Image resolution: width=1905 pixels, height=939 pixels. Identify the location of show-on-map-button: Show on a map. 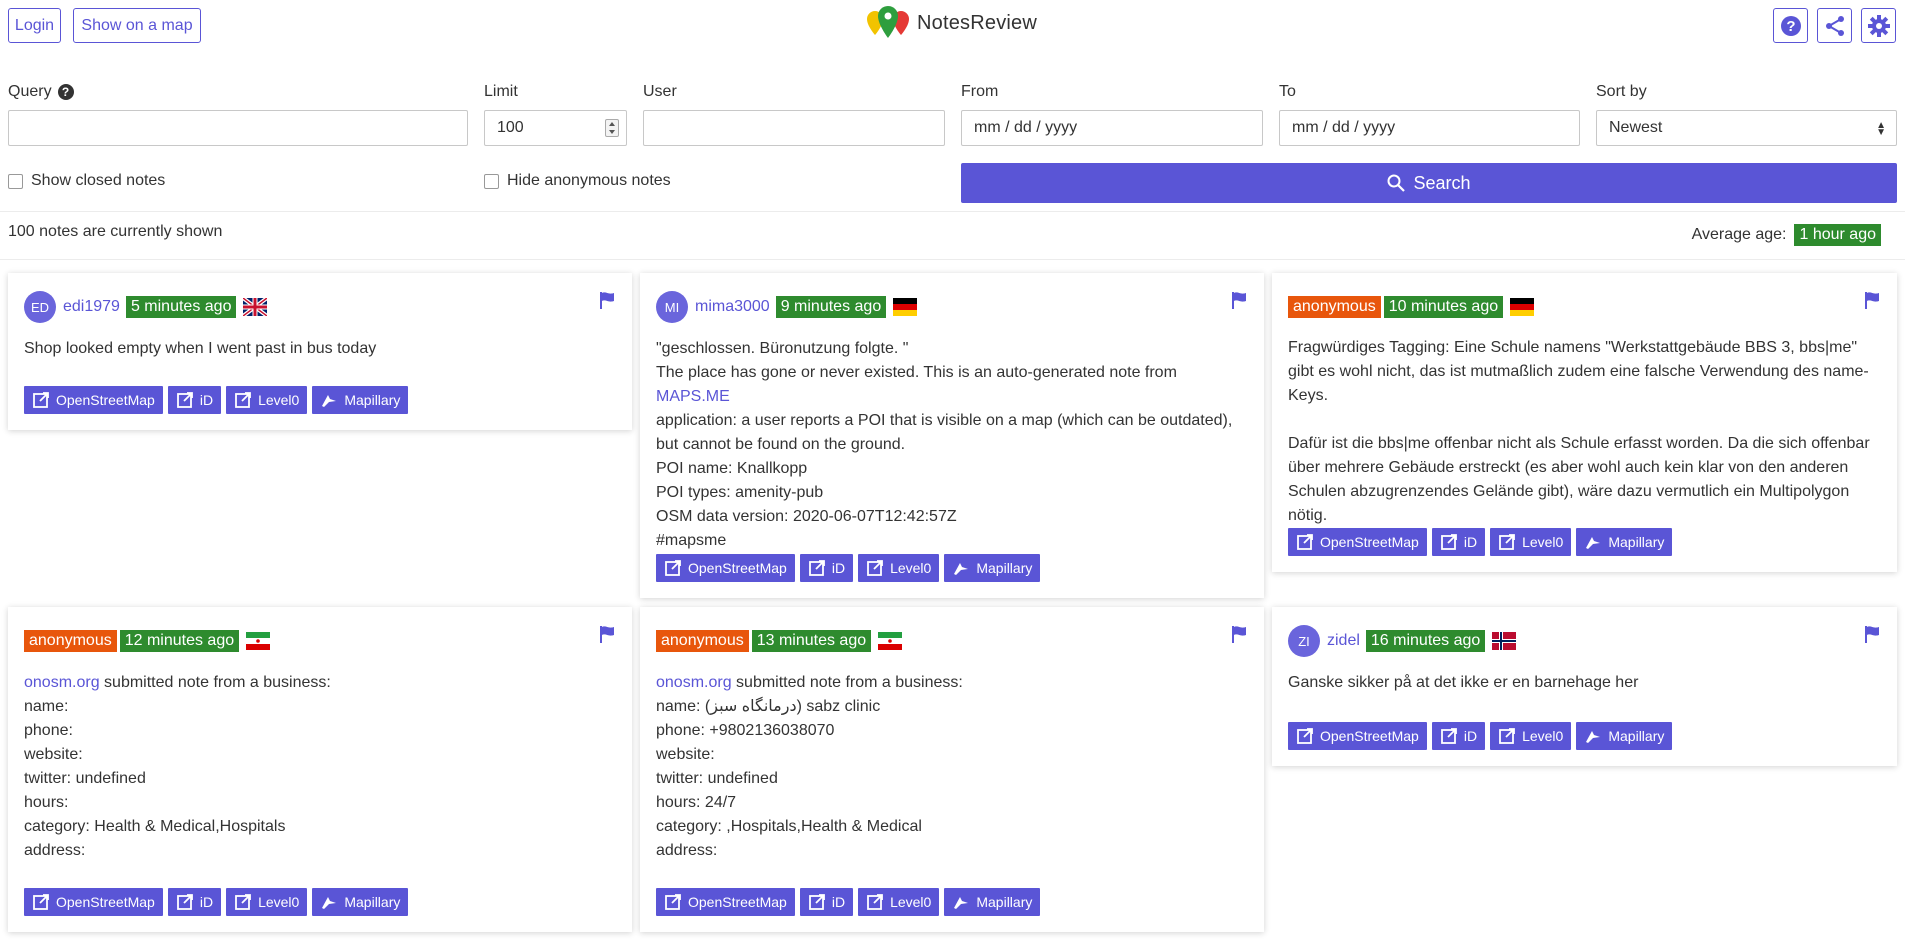
(137, 25).